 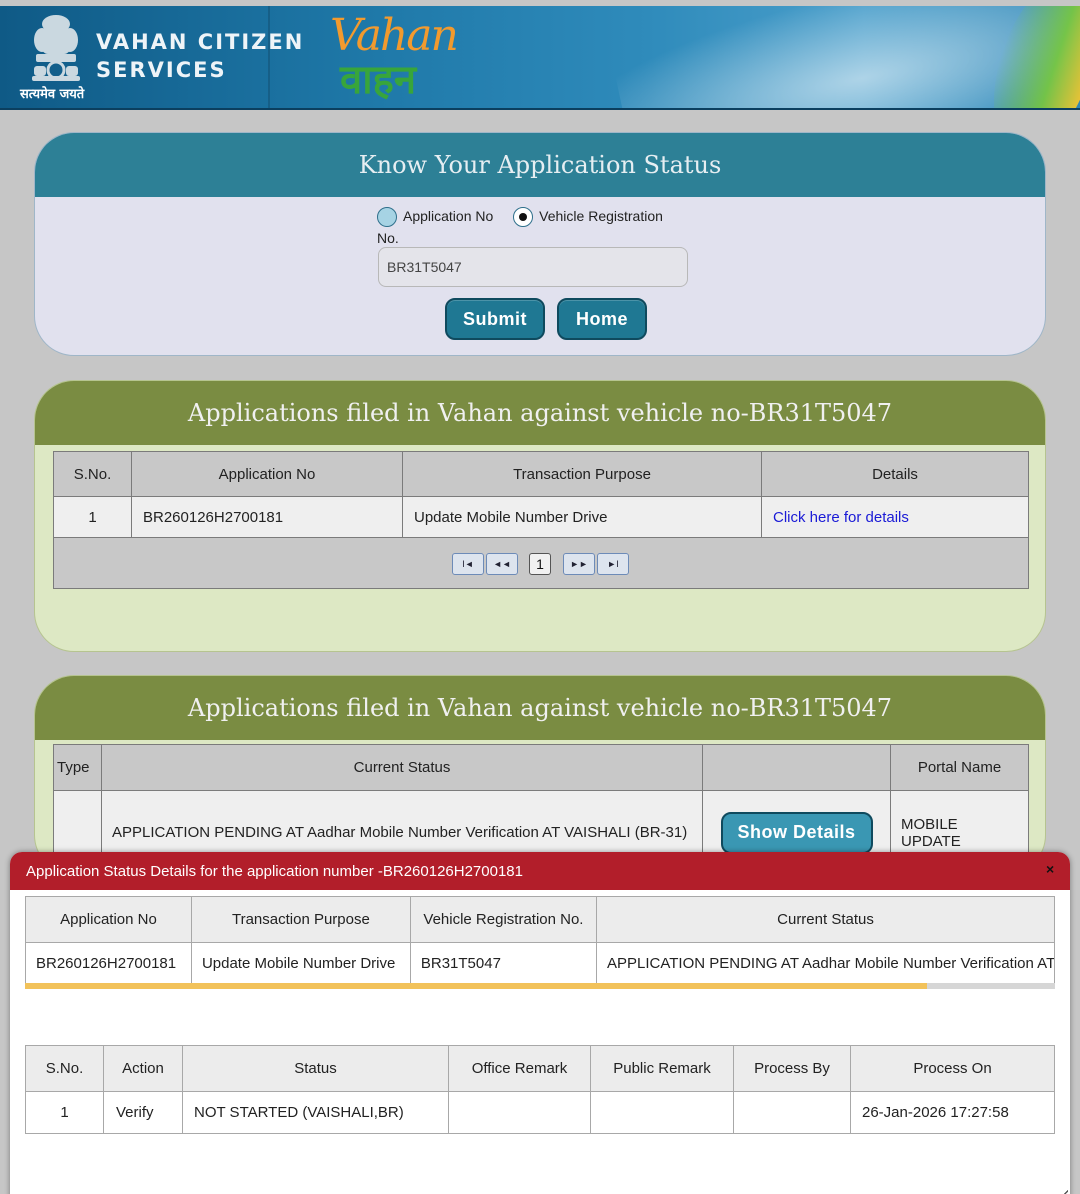 What do you see at coordinates (448, 216) in the screenshot?
I see `radio-application-no-label: Application No` at bounding box center [448, 216].